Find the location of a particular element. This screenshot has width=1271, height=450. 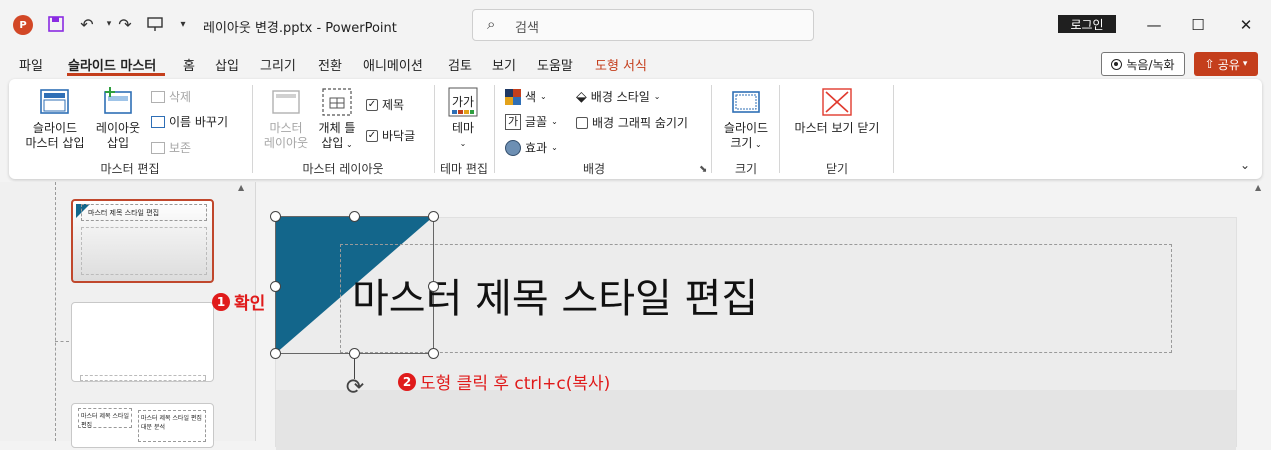

thumb-text: 대문 분석 is located at coordinates (153, 427).